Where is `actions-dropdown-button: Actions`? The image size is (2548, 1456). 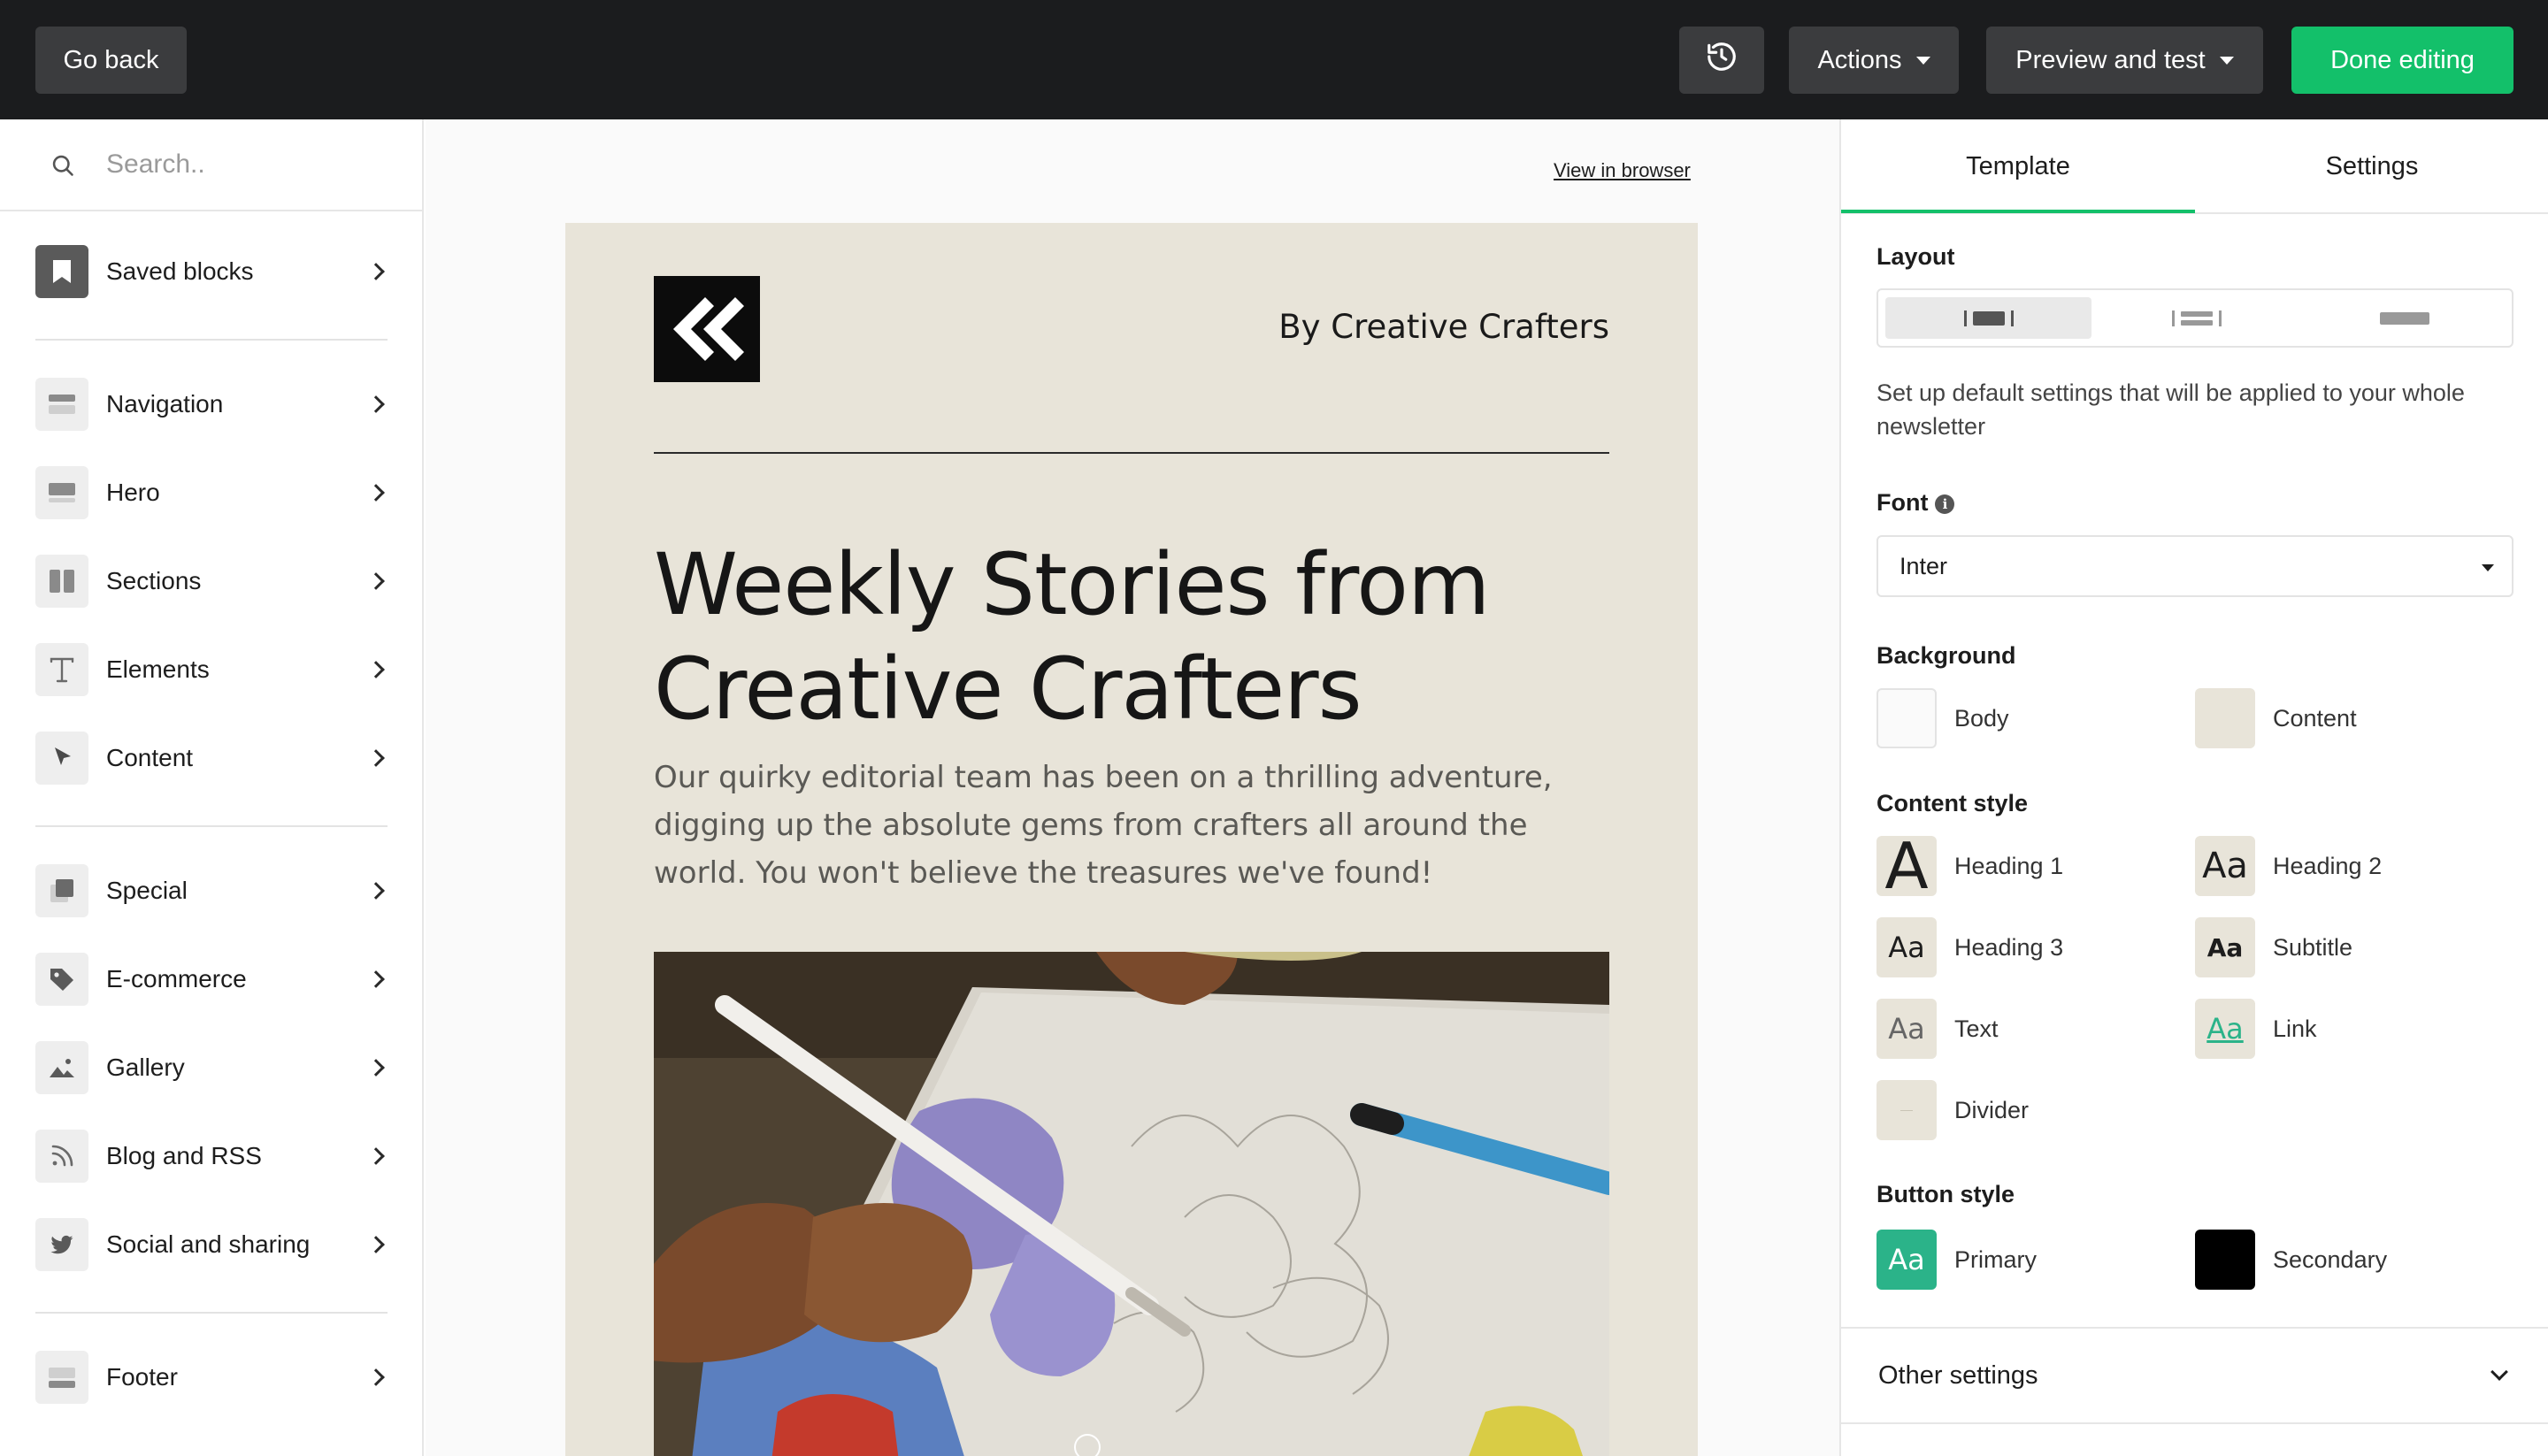
actions-dropdown-button: Actions is located at coordinates (1874, 60).